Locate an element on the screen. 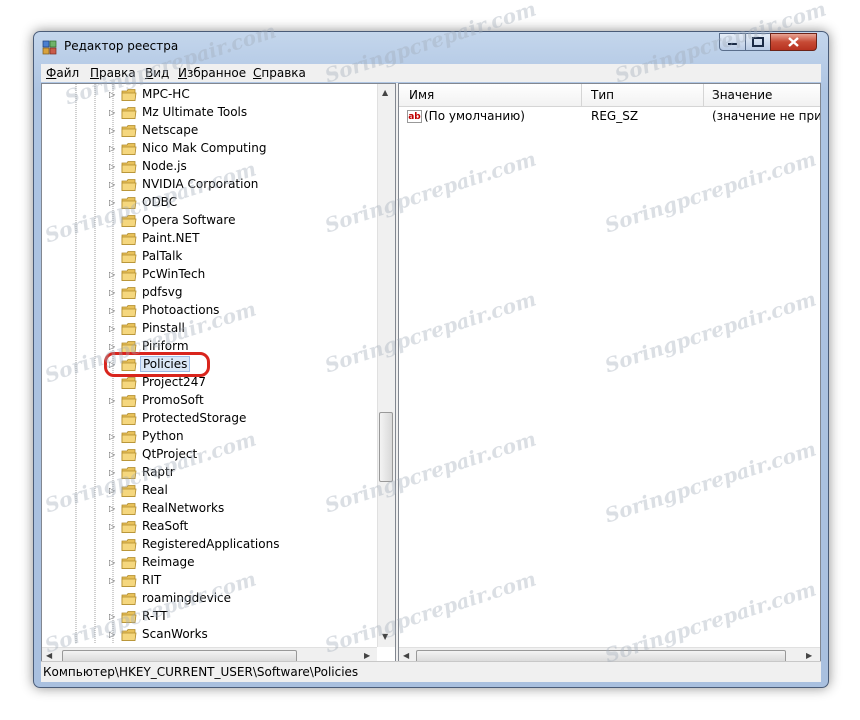 The height and width of the screenshot is (720, 860). tree-item-label: ScanWorks is located at coordinates (175, 634).